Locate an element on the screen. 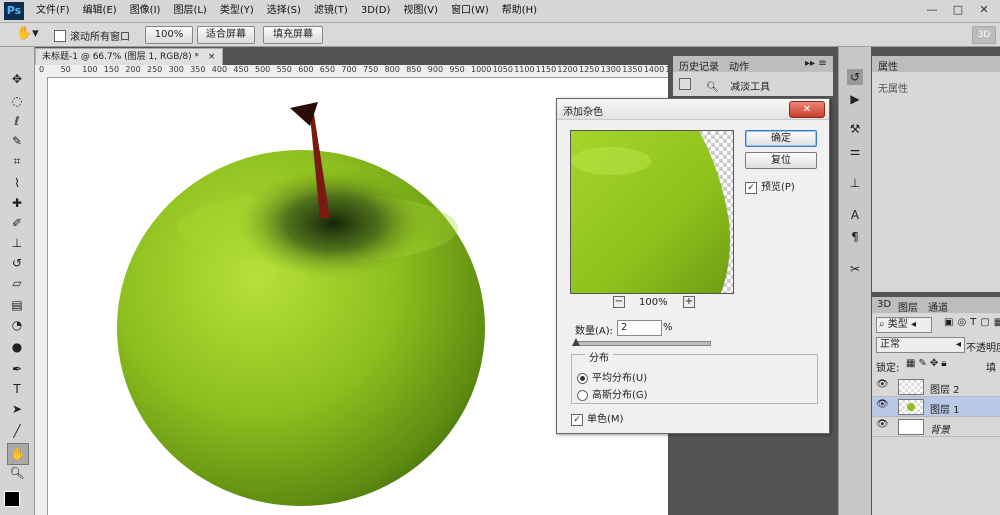  ruler-tick-label: 1350 is located at coordinates (632, 69).